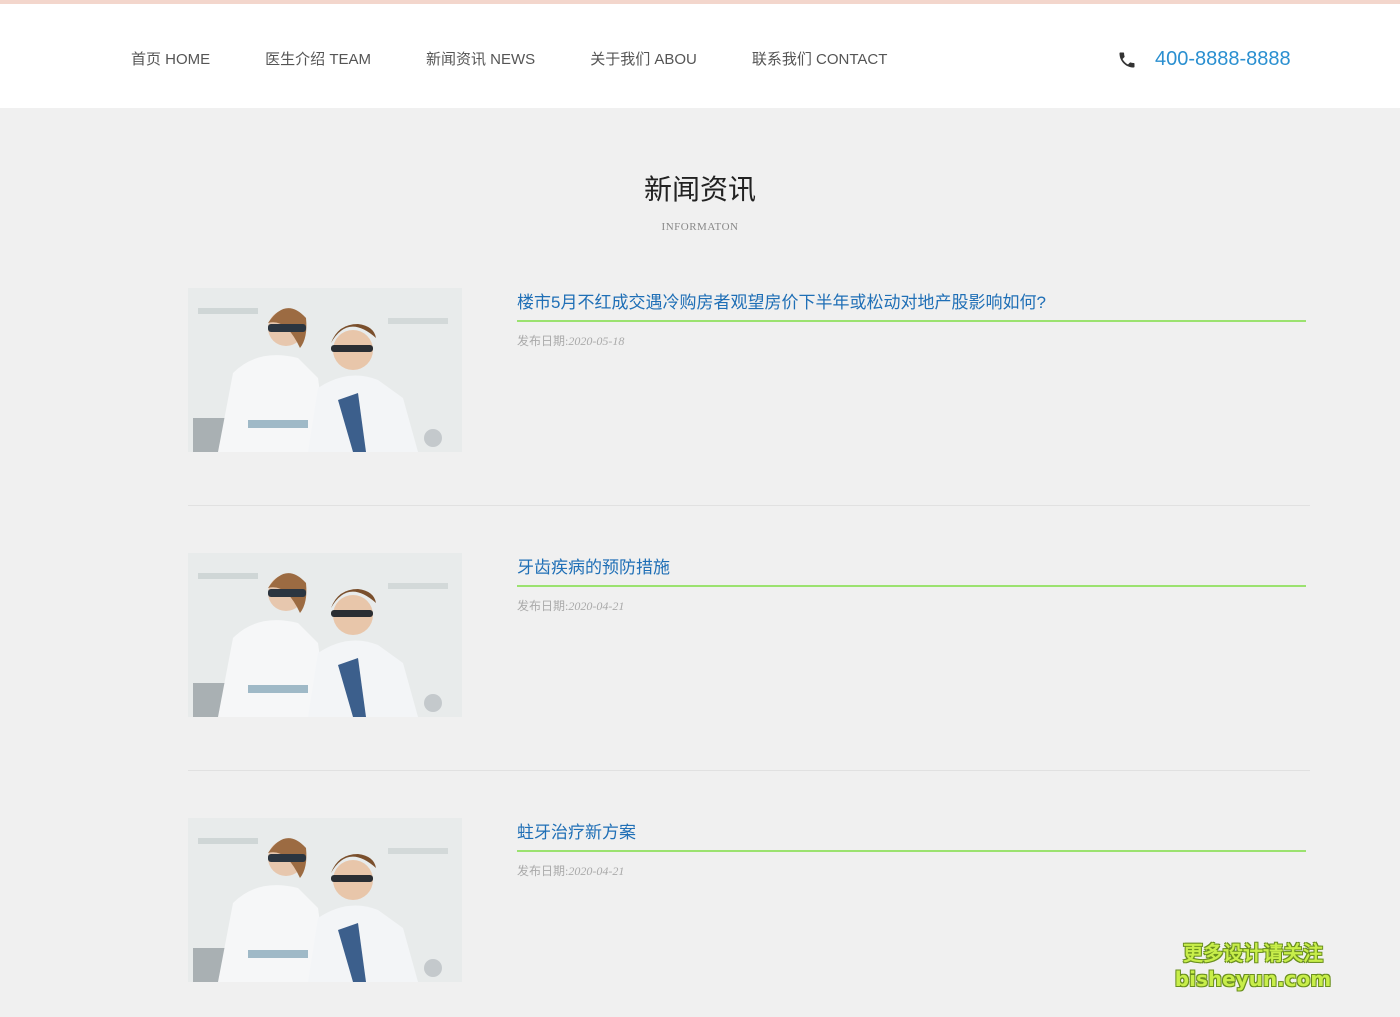  I want to click on news-title-link: 蛀牙治疗新方案, so click(911, 835).